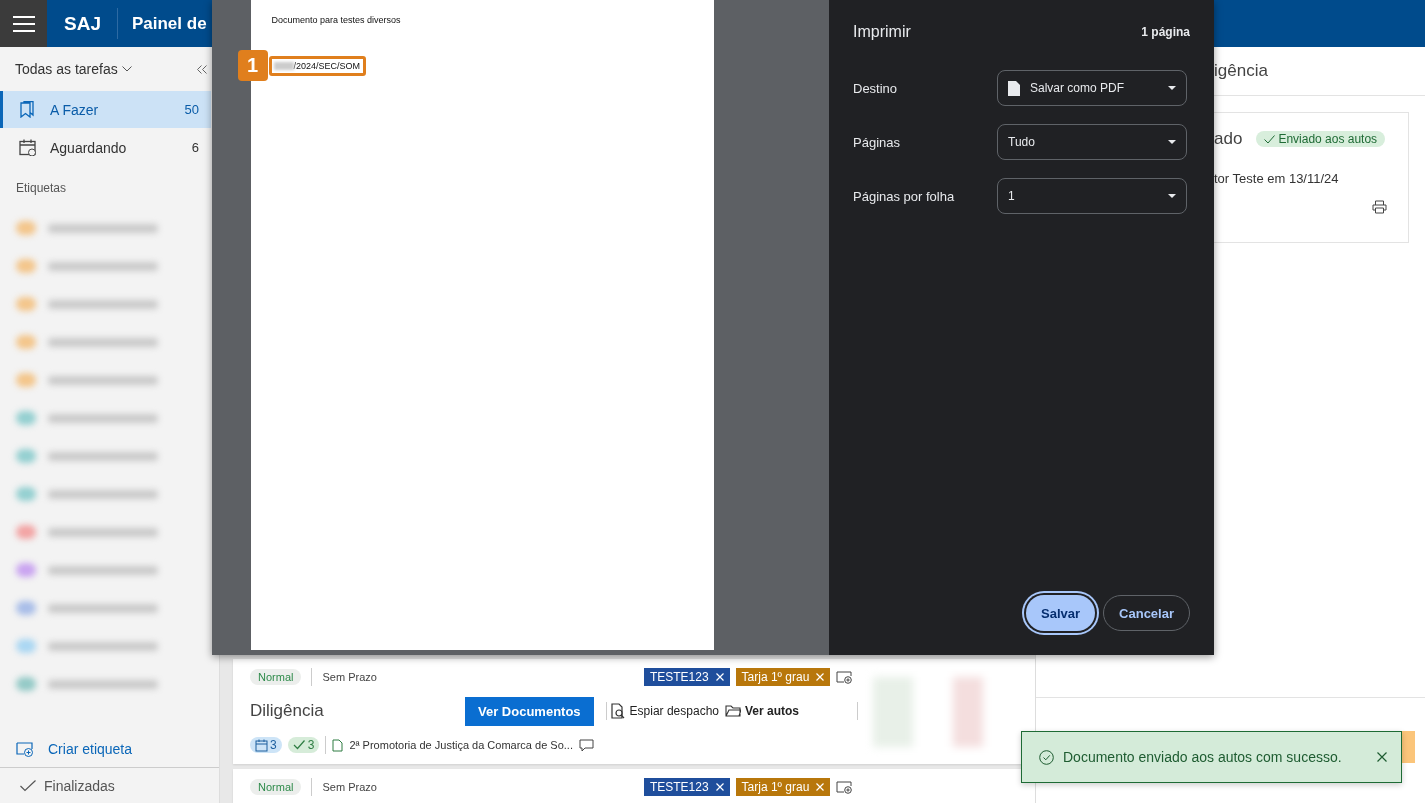 This screenshot has height=803, width=1425. Describe the element at coordinates (1277, 178) in the screenshot. I see `author-text: tor Teste em 13/11/24` at that location.